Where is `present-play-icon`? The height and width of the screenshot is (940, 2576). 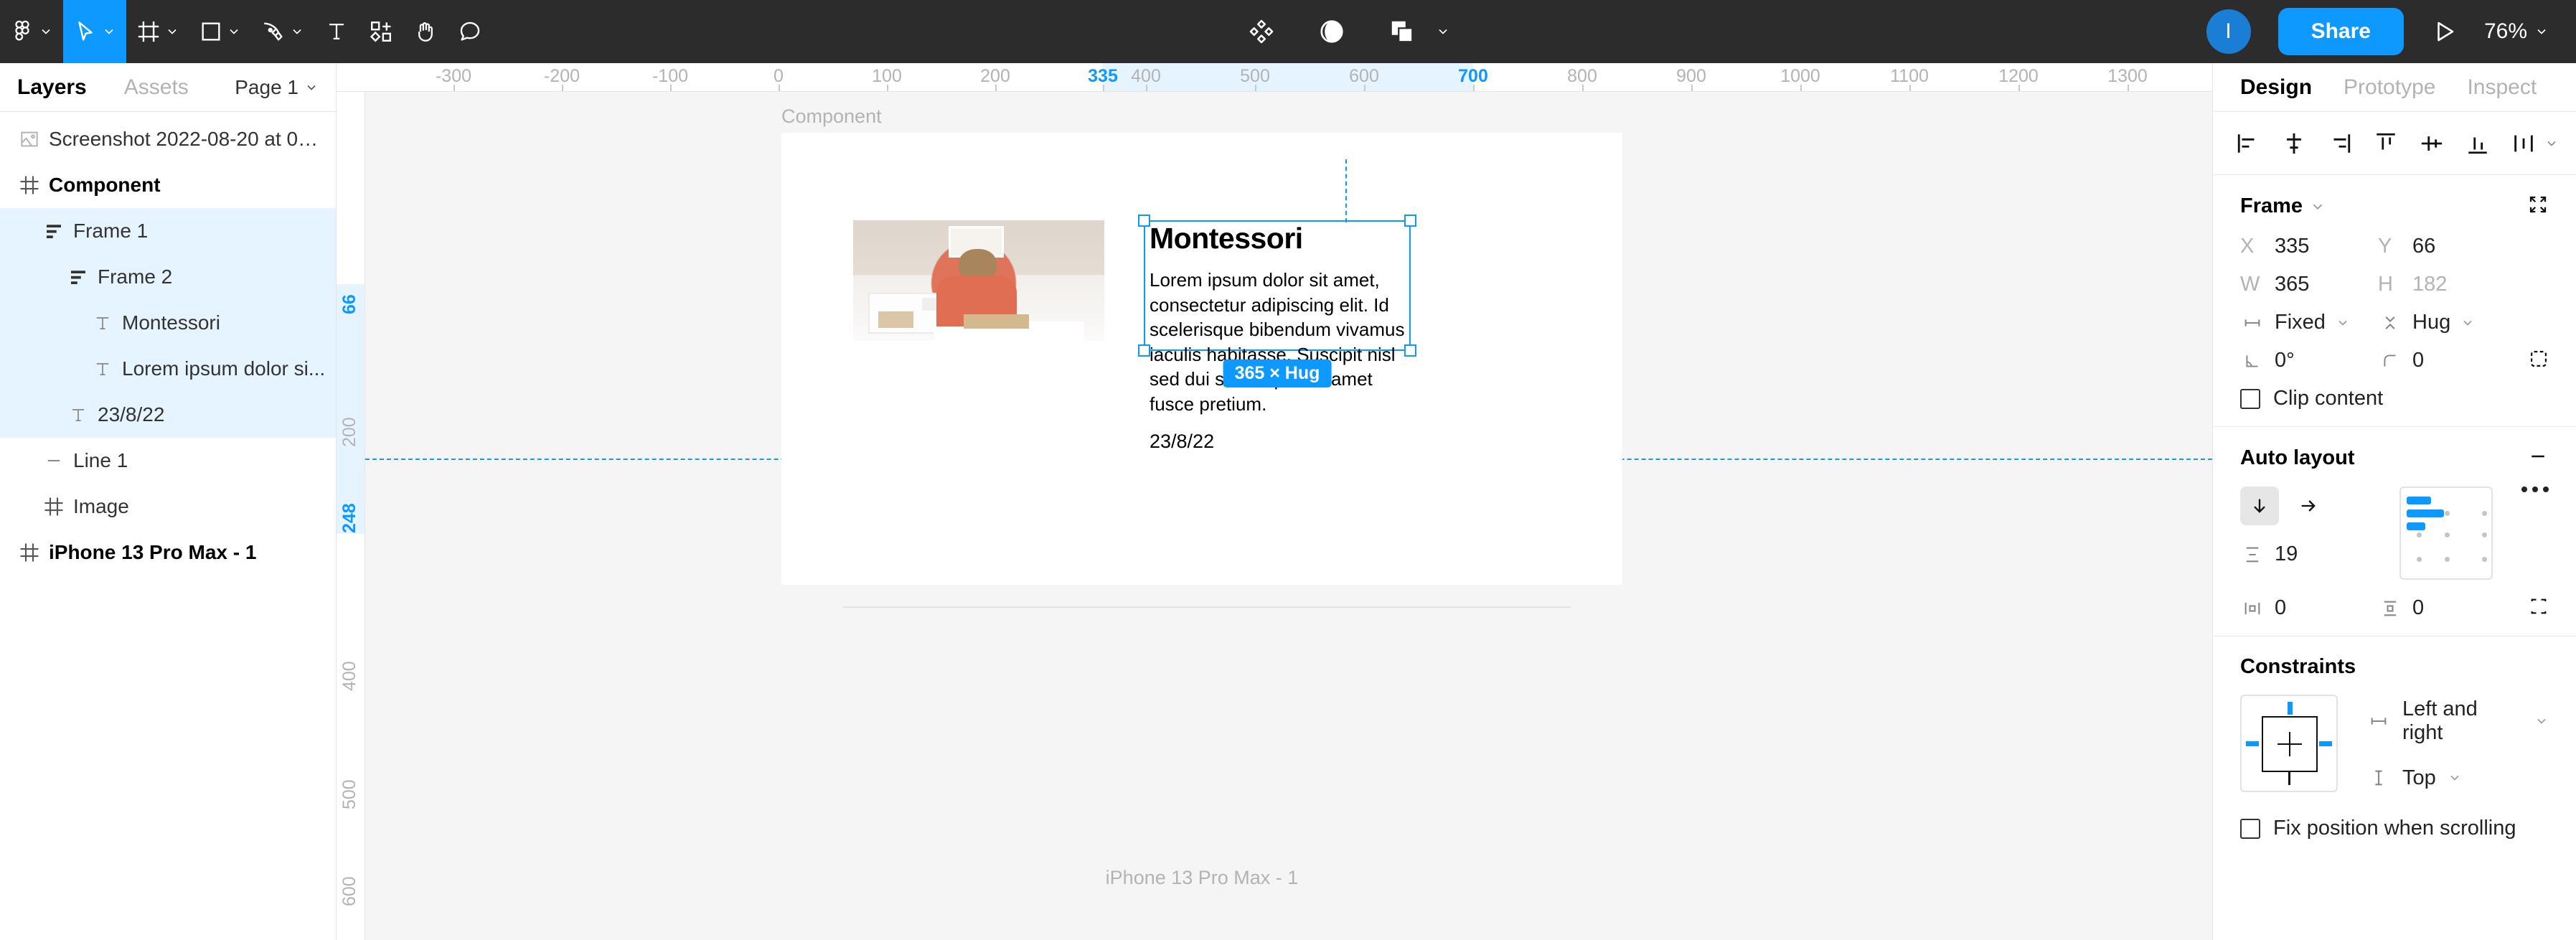 present-play-icon is located at coordinates (2444, 31).